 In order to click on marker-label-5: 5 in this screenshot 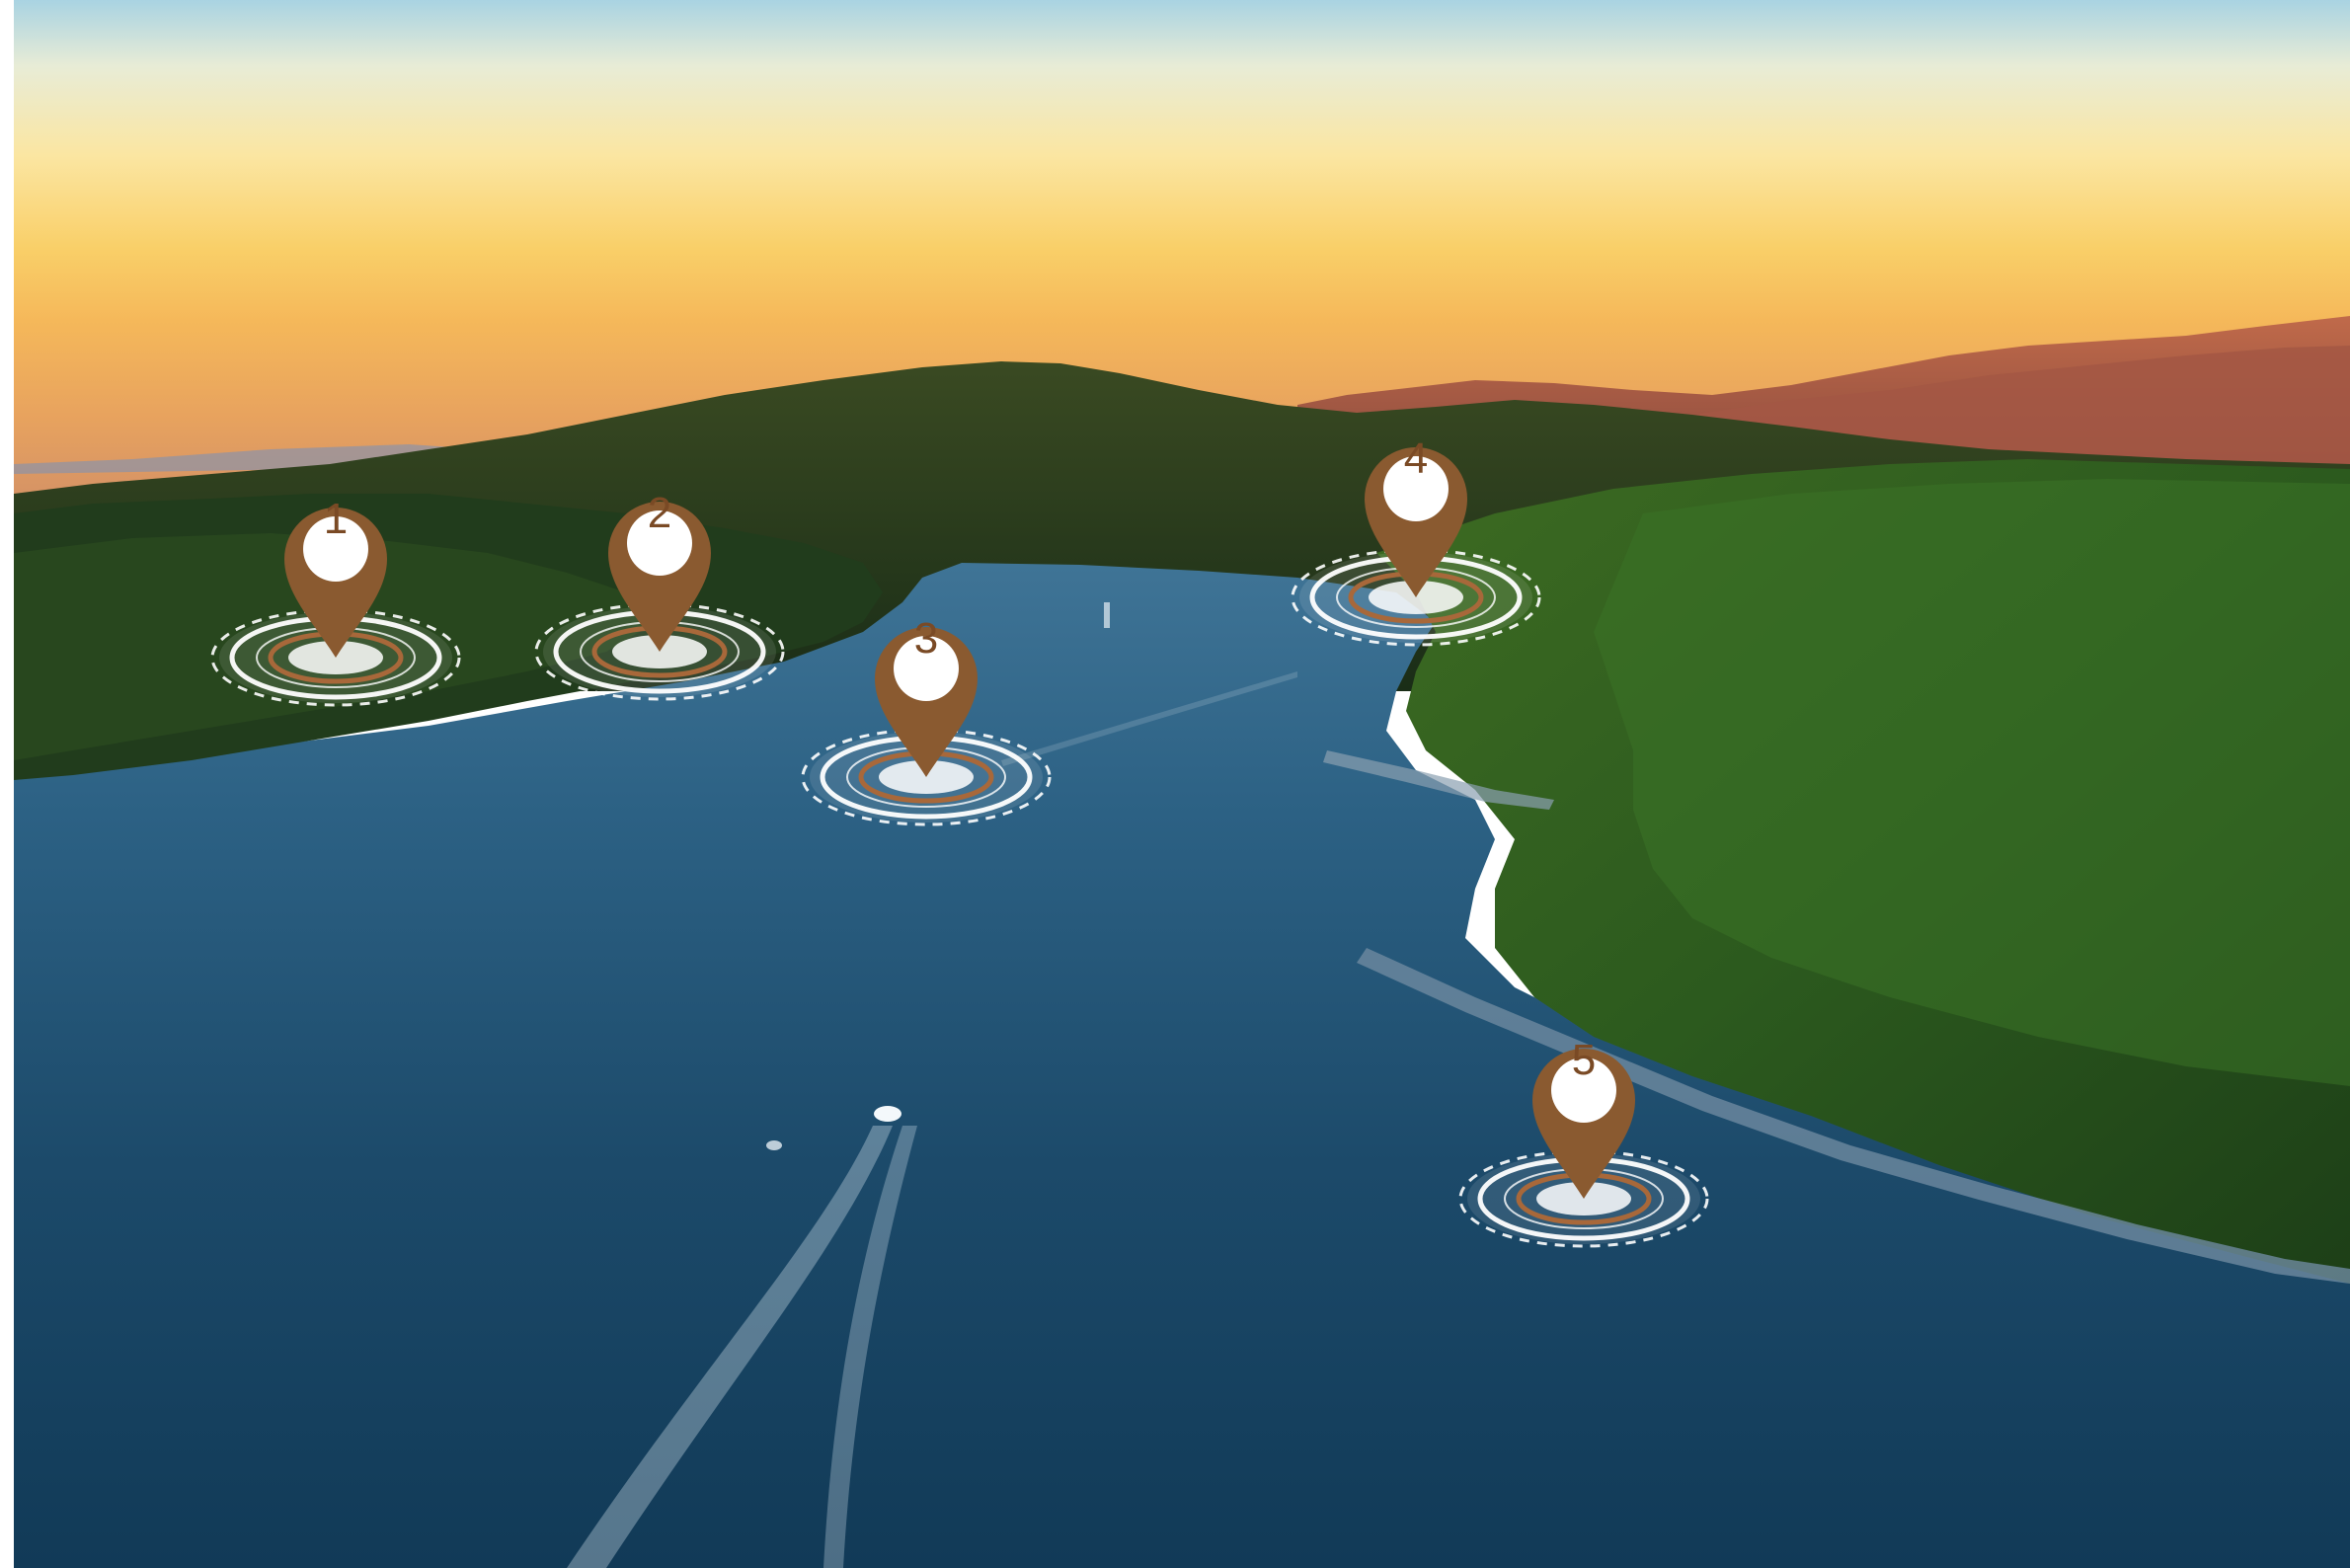, I will do `click(1584, 1060)`.